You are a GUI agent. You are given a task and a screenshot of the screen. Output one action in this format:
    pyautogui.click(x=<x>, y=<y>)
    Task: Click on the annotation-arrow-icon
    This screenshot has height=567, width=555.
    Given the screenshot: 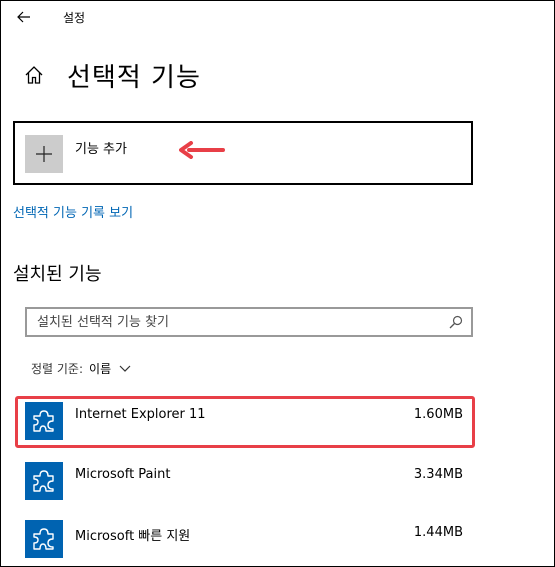 What is the action you would take?
    pyautogui.click(x=202, y=150)
    